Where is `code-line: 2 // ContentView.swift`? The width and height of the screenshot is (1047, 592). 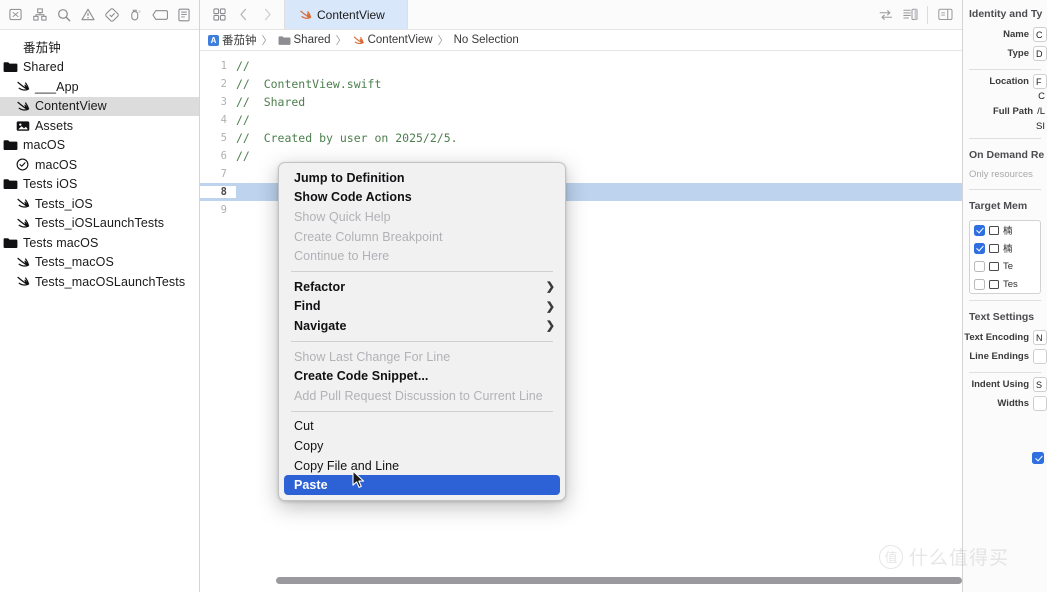
code-line: 2 // ContentView.swift is located at coordinates (581, 84).